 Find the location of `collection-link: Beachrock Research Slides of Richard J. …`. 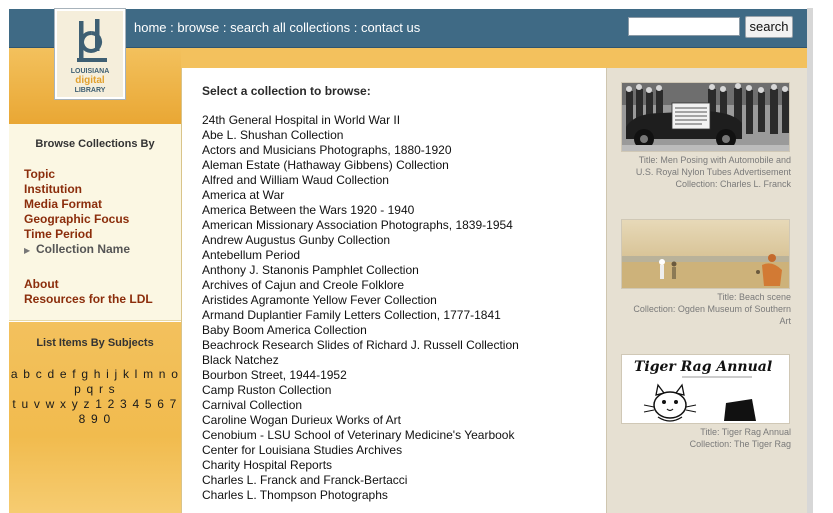

collection-link: Beachrock Research Slides of Richard J. … is located at coordinates (360, 345).